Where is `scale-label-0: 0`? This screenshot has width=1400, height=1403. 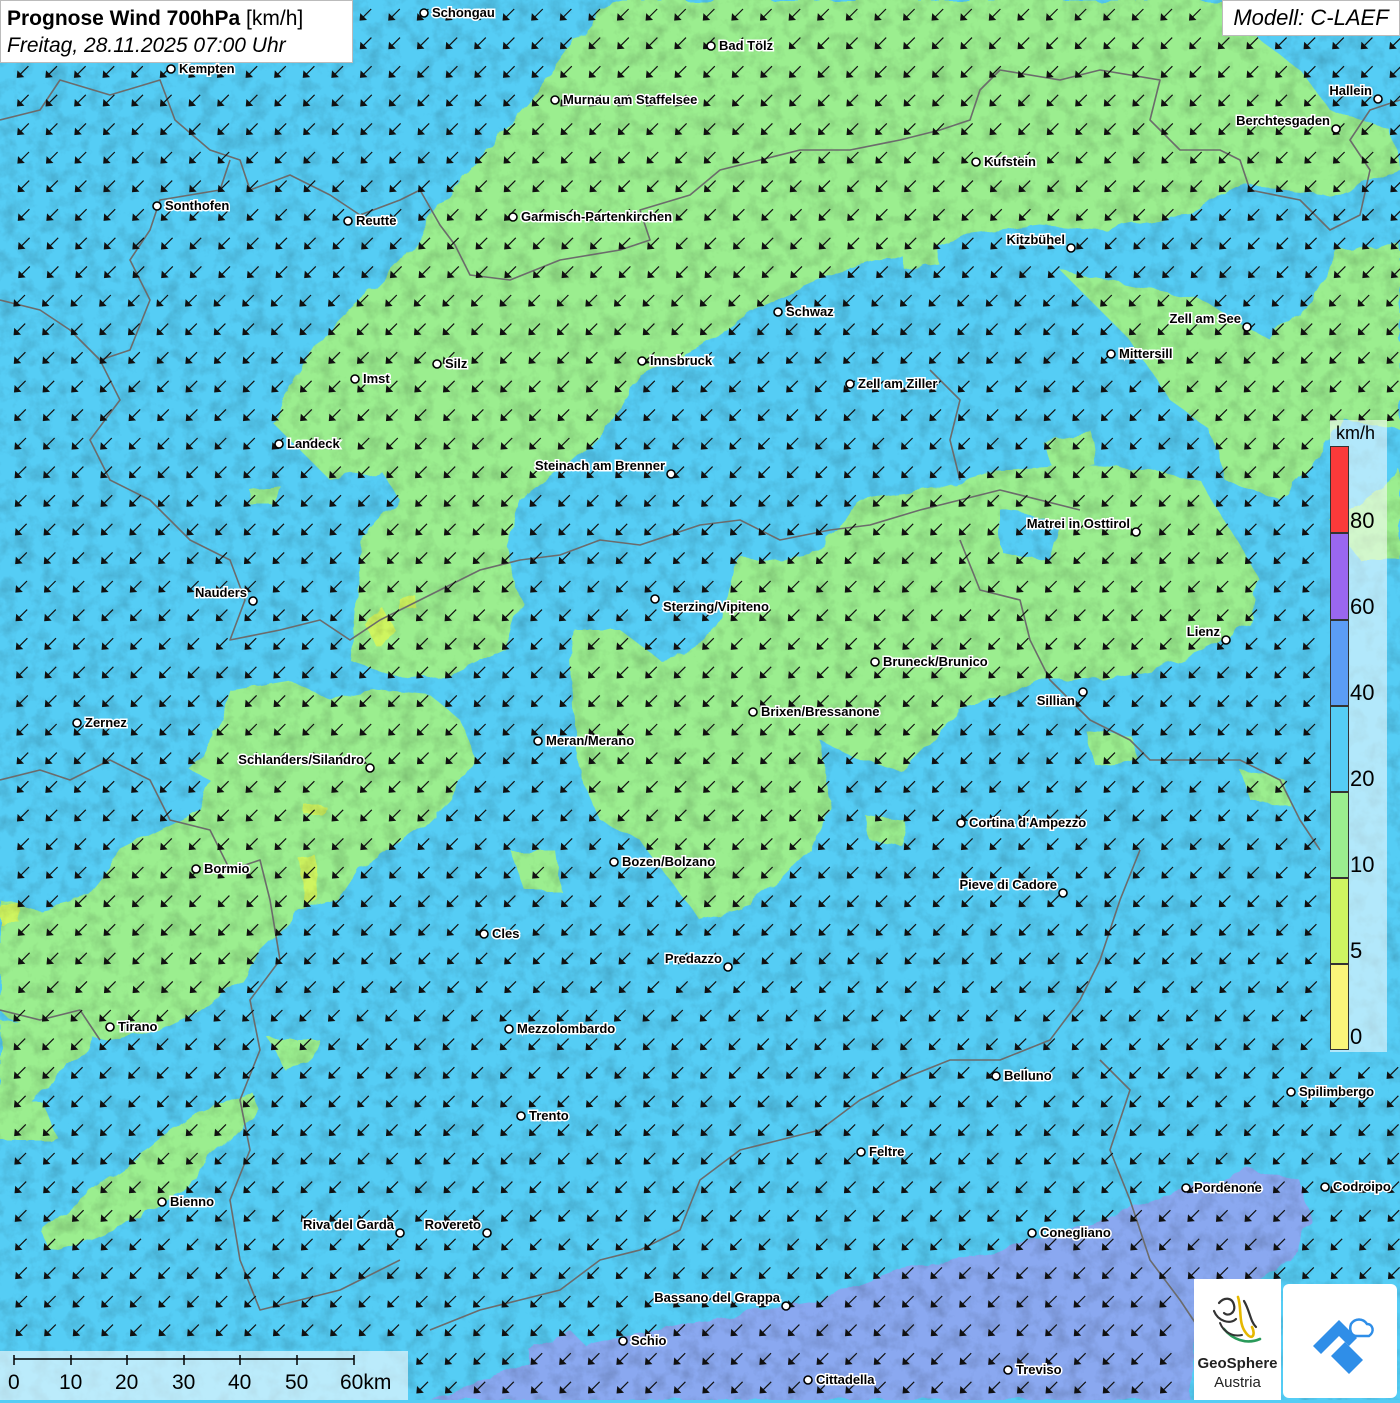
scale-label-0: 0 is located at coordinates (14, 1382).